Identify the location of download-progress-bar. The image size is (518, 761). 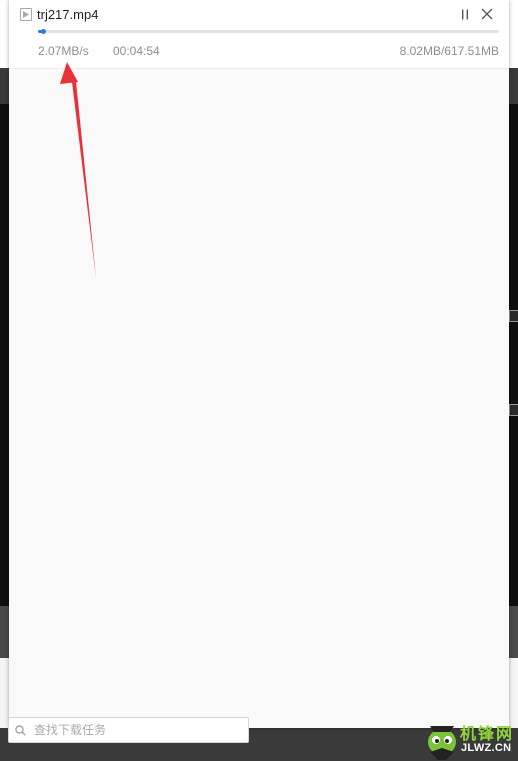
(268, 31).